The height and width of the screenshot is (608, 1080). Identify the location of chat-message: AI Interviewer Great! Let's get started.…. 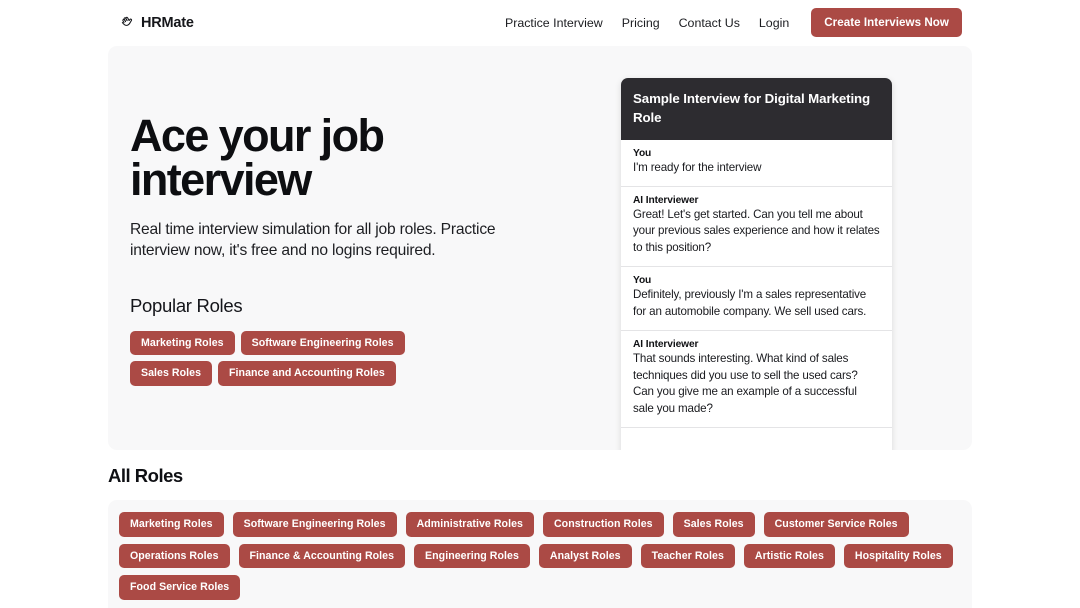
(756, 227).